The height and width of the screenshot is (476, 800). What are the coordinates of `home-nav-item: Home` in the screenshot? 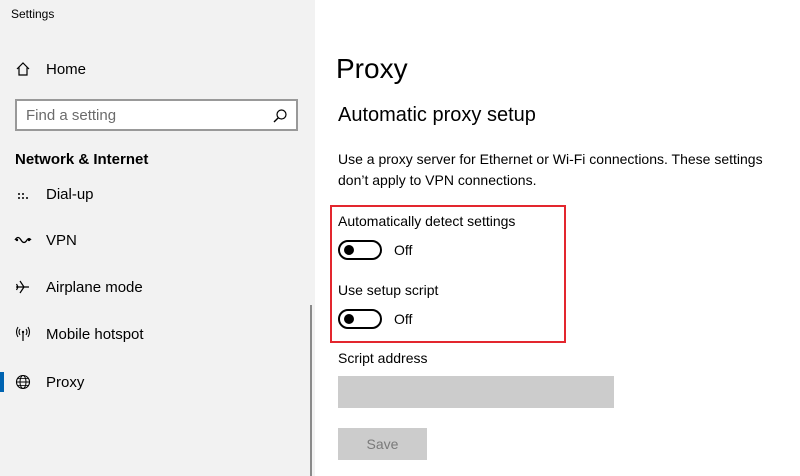 It's located at (50, 69).